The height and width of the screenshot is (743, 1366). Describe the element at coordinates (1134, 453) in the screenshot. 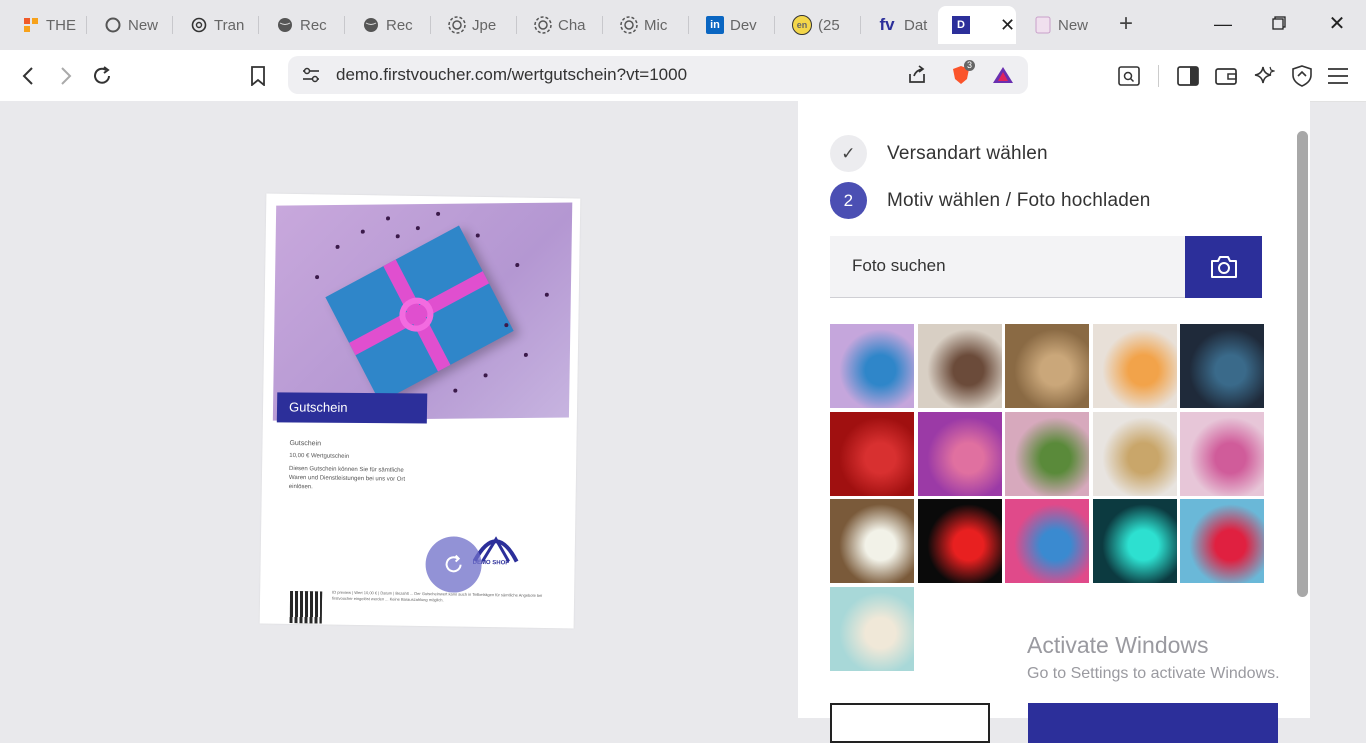

I see `photo-thumbnail-love-balloon` at that location.